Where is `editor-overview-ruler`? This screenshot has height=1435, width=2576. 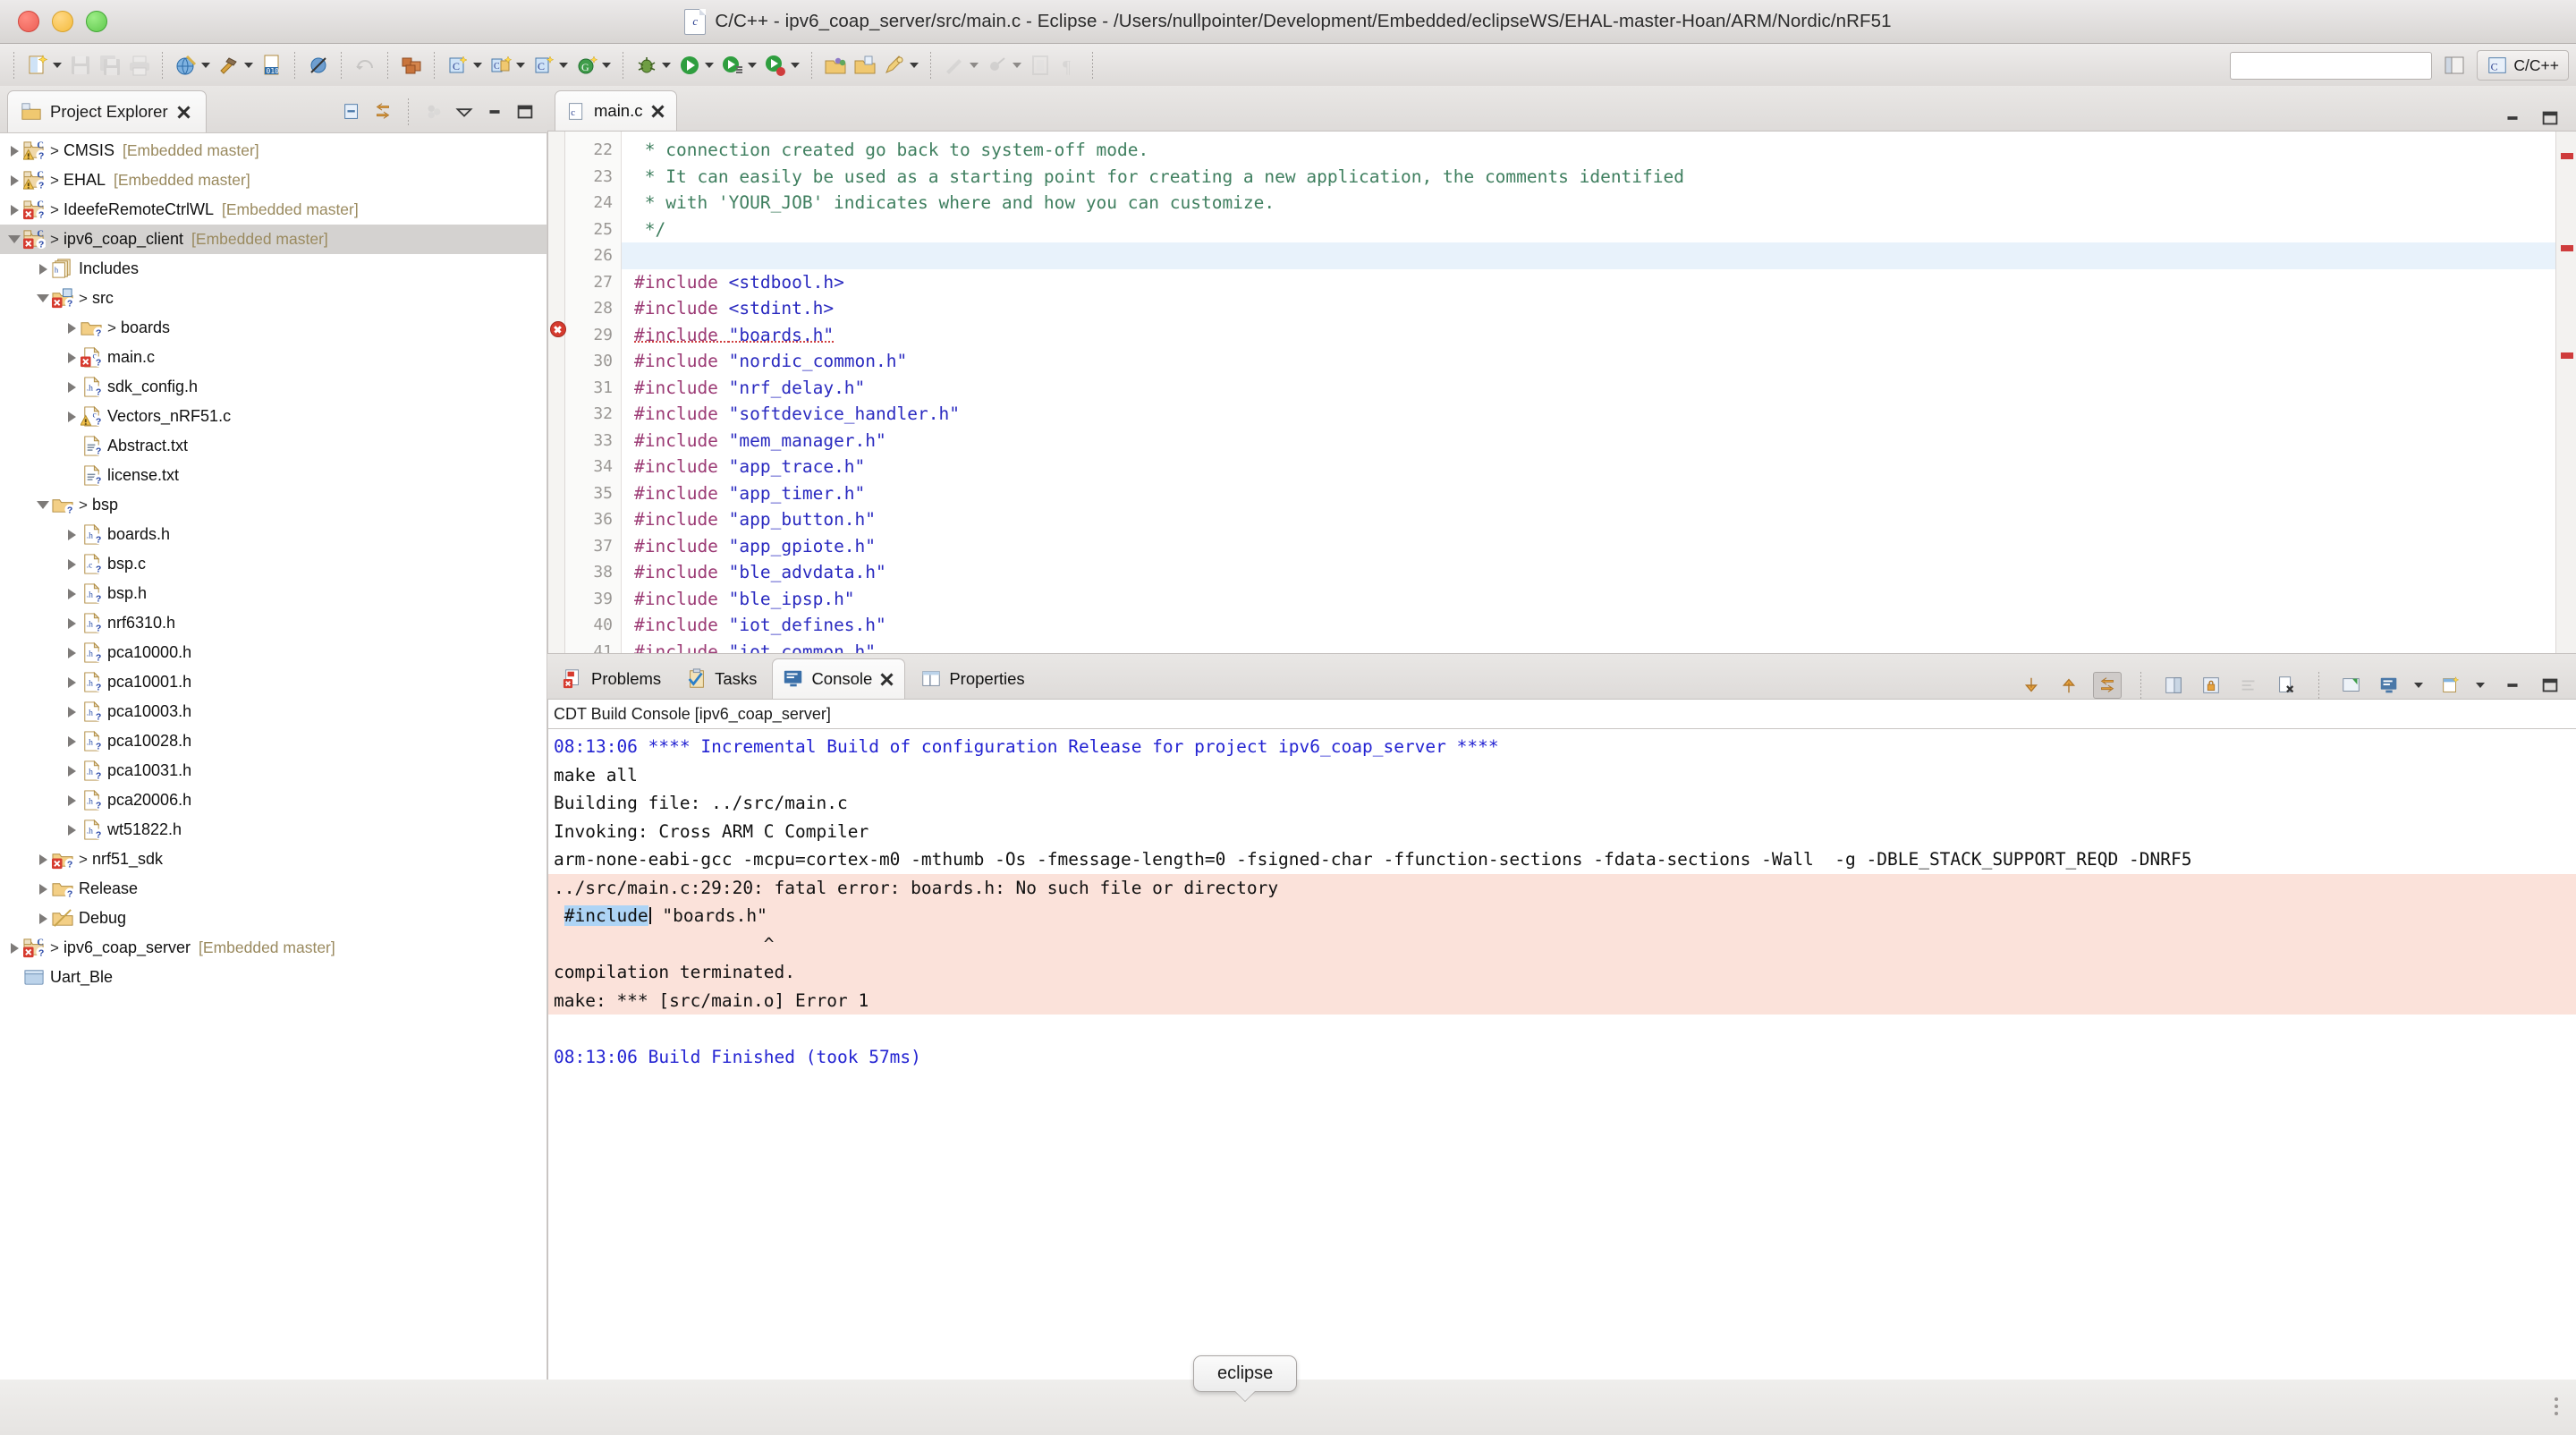
editor-overview-ruler is located at coordinates (2565, 392).